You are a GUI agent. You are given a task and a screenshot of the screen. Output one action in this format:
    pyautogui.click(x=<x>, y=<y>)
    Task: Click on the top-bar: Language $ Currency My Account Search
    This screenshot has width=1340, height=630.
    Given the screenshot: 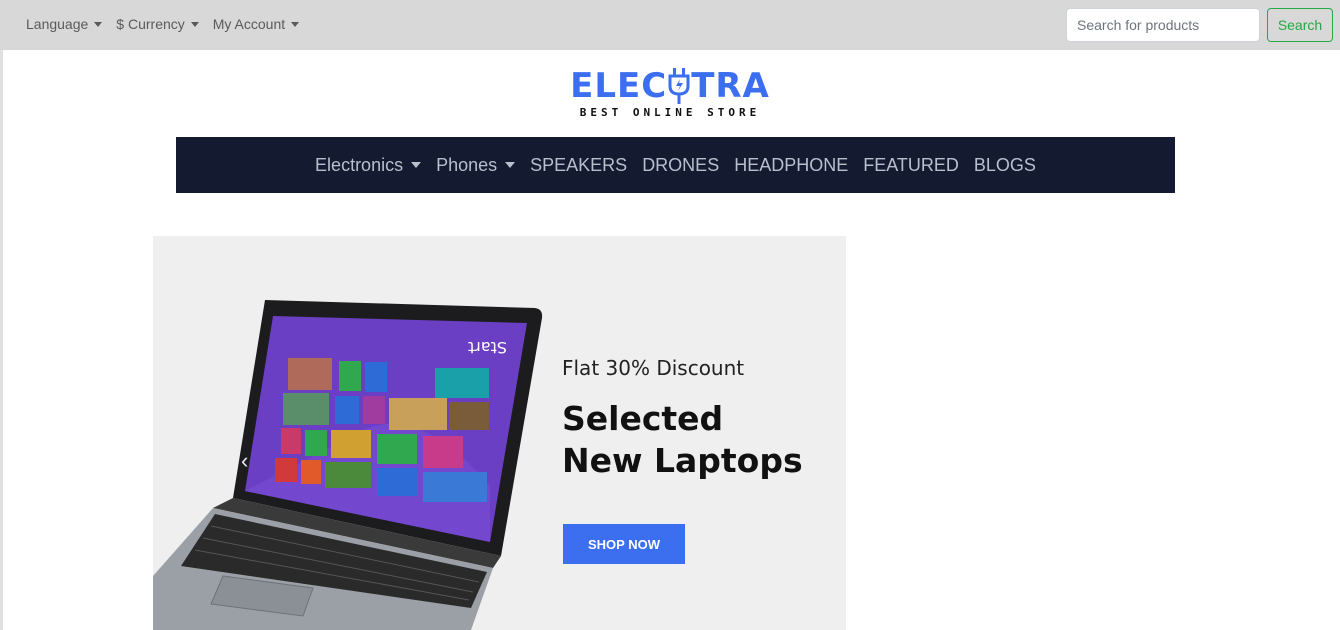 What is the action you would take?
    pyautogui.click(x=670, y=25)
    